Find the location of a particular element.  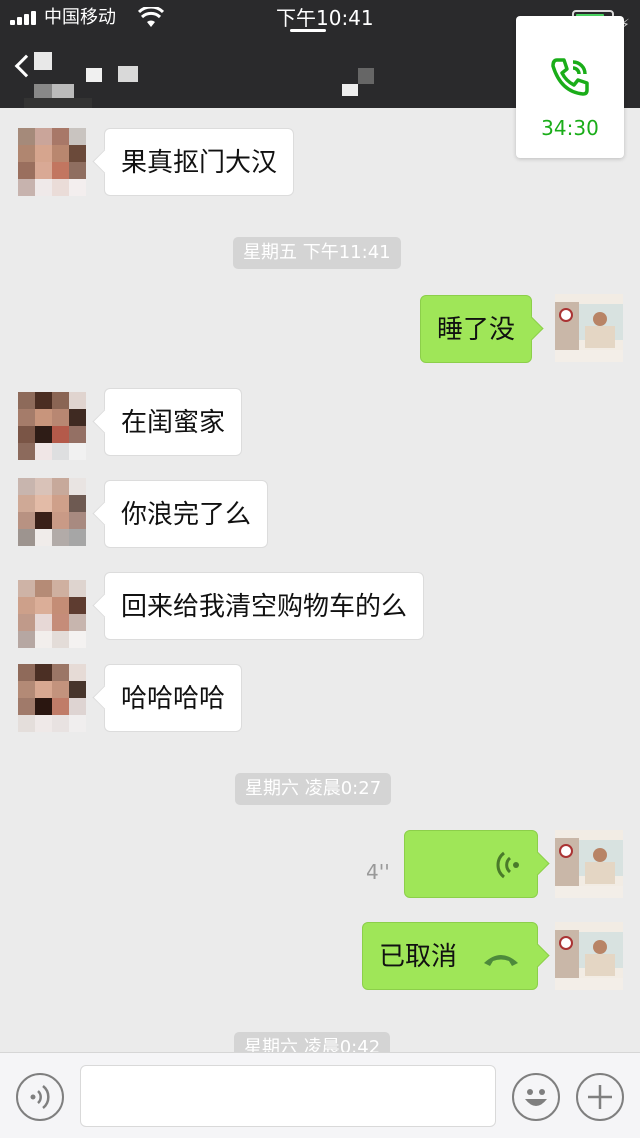

ongoing-call-card: 34:30 is located at coordinates (570, 87).